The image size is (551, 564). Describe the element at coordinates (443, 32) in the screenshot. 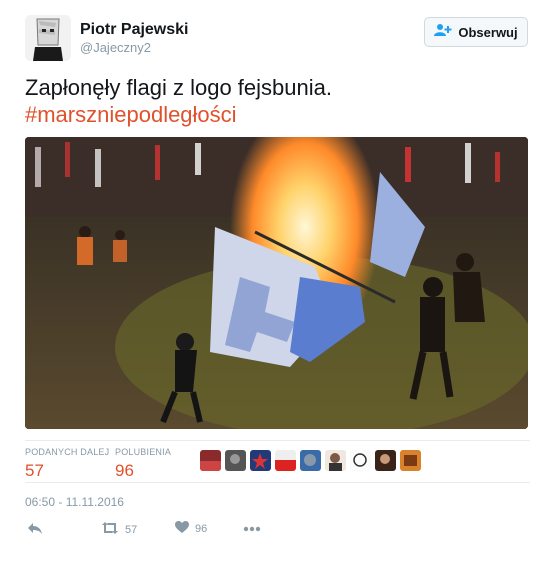

I see `add-user-icon` at that location.